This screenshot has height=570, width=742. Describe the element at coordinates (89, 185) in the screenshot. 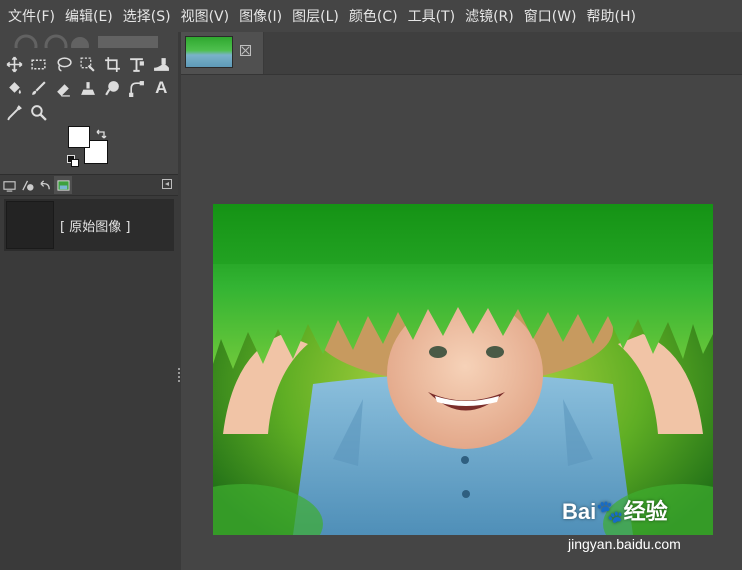

I see `dock-tabs` at that location.